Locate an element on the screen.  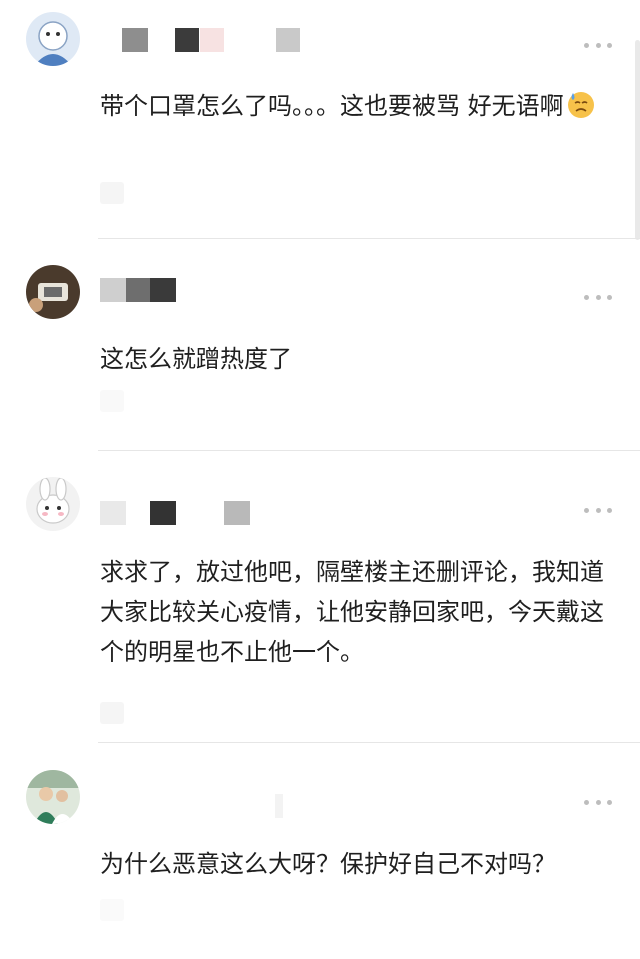
photo-avatar-icon is located at coordinates (53, 797).